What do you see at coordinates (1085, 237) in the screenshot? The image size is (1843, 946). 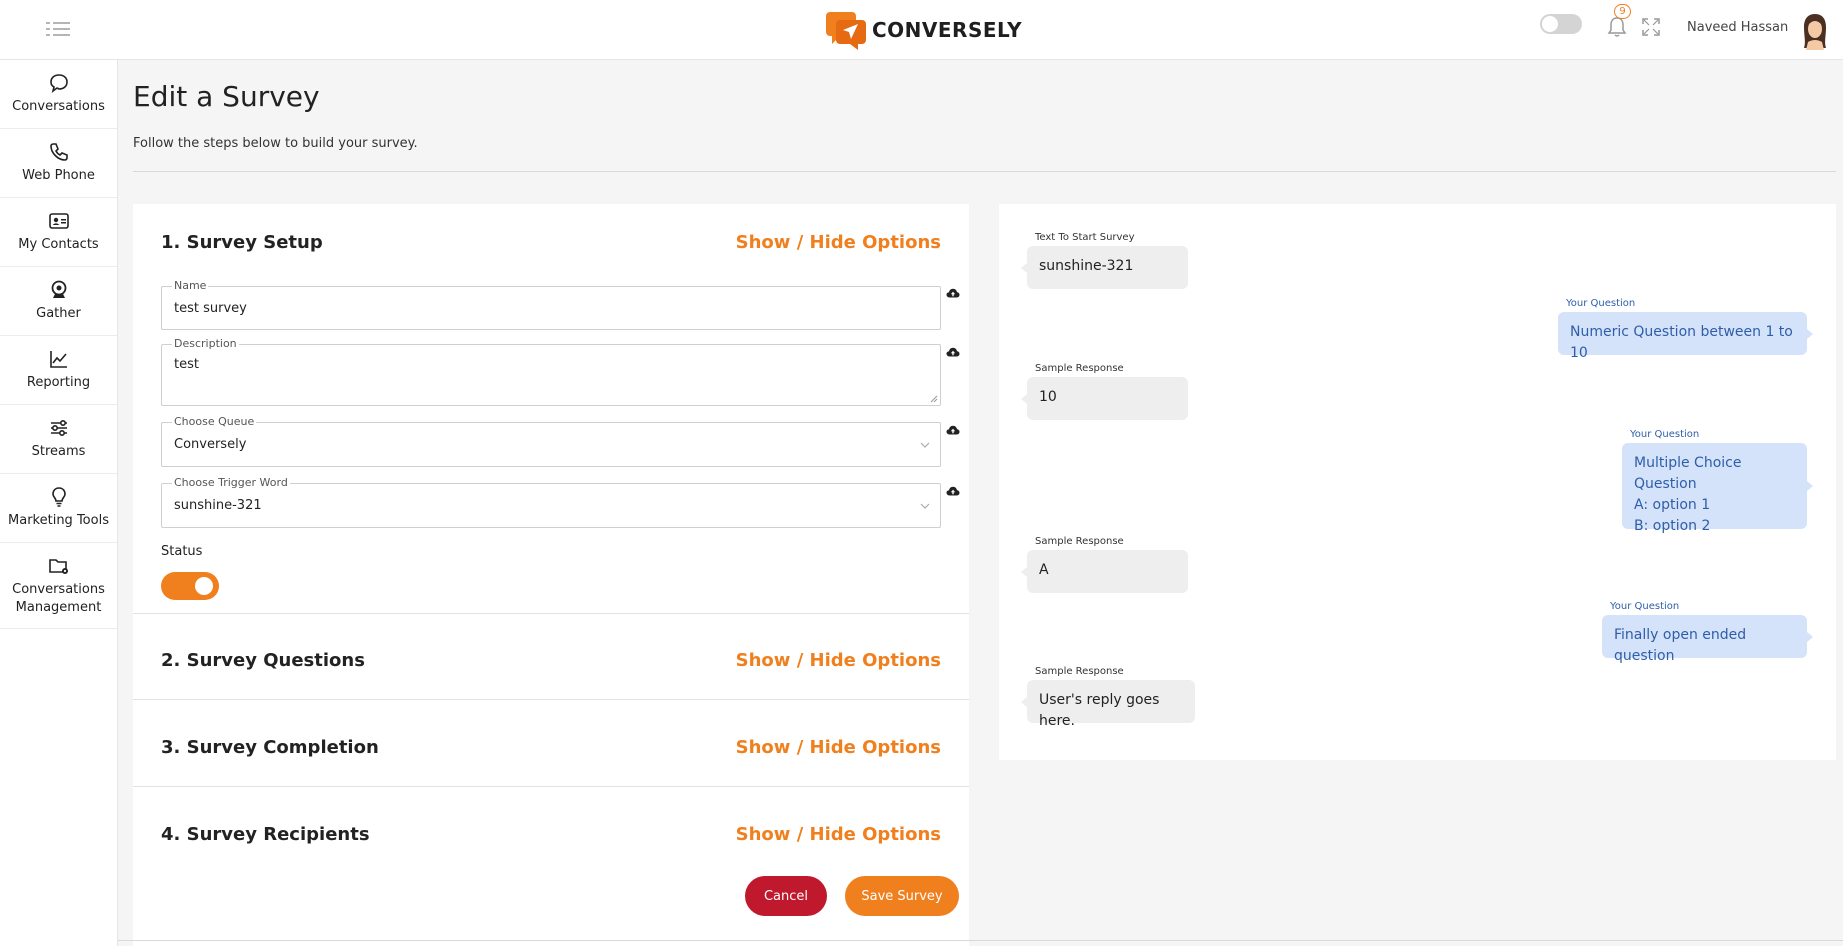 I see `bubble-label: Text To Start Survey` at bounding box center [1085, 237].